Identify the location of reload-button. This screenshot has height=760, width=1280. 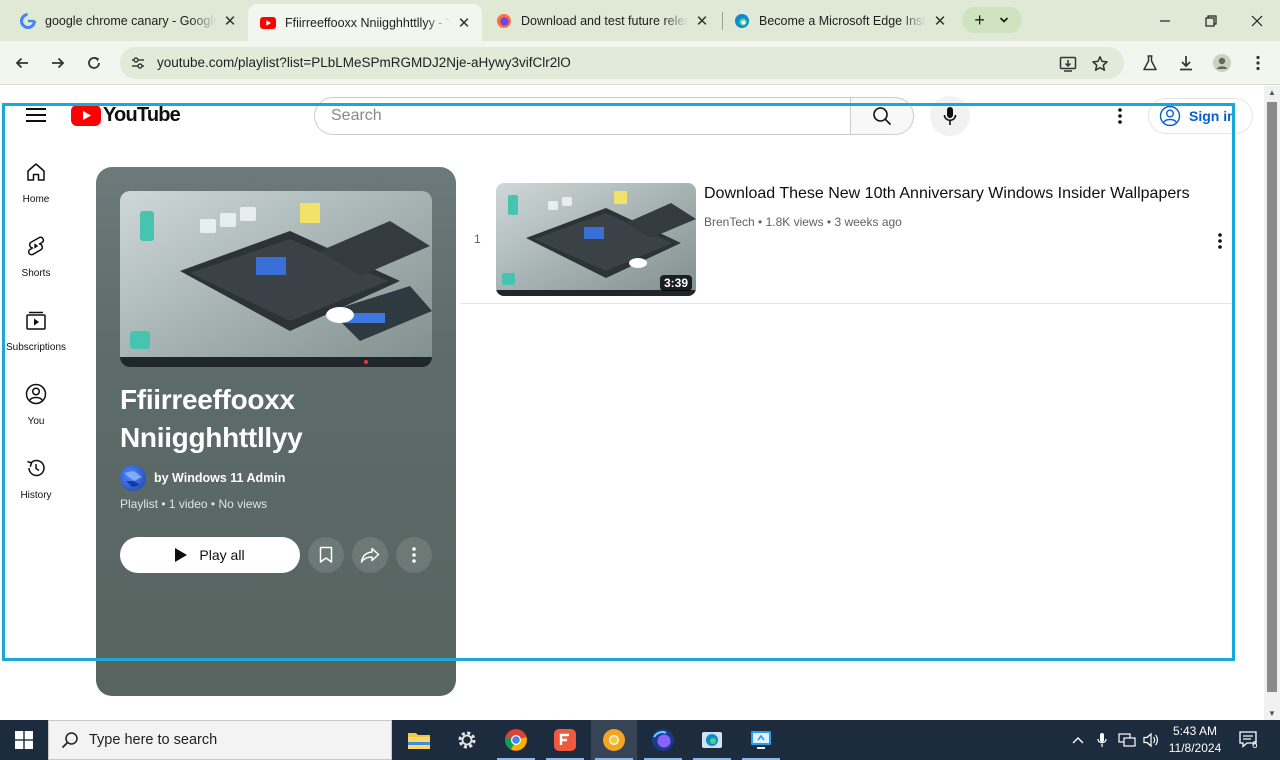
(94, 63).